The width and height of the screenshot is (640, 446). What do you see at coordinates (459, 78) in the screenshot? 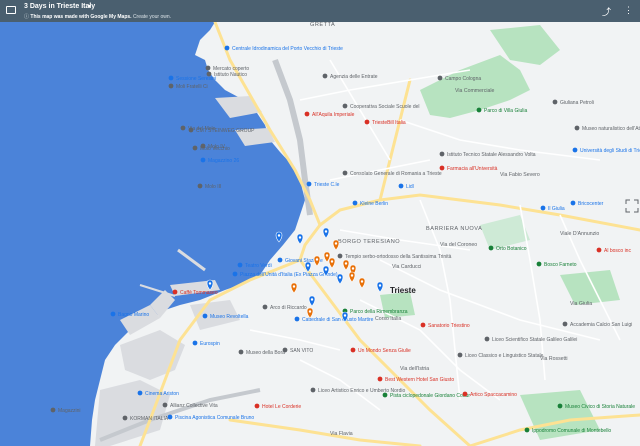
I see `poi-campo-cologna: Campo Cologna` at bounding box center [459, 78].